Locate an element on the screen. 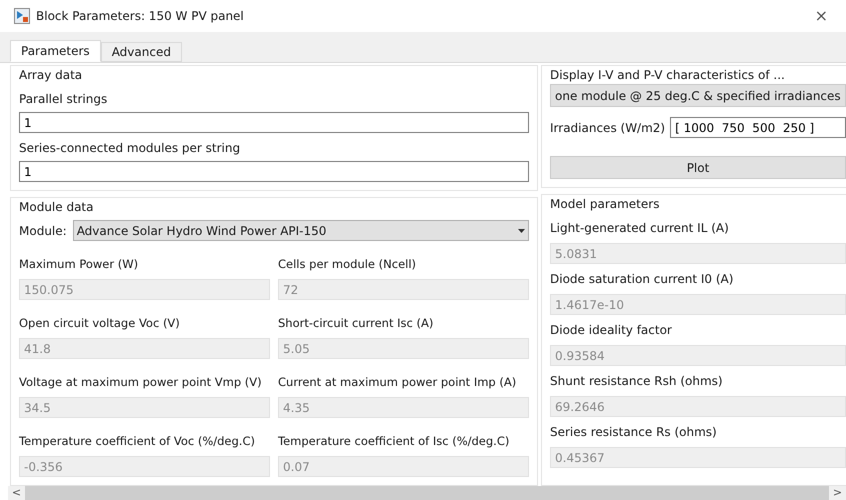 This screenshot has height=500, width=846. scroll-right-button: > is located at coordinates (837, 493).